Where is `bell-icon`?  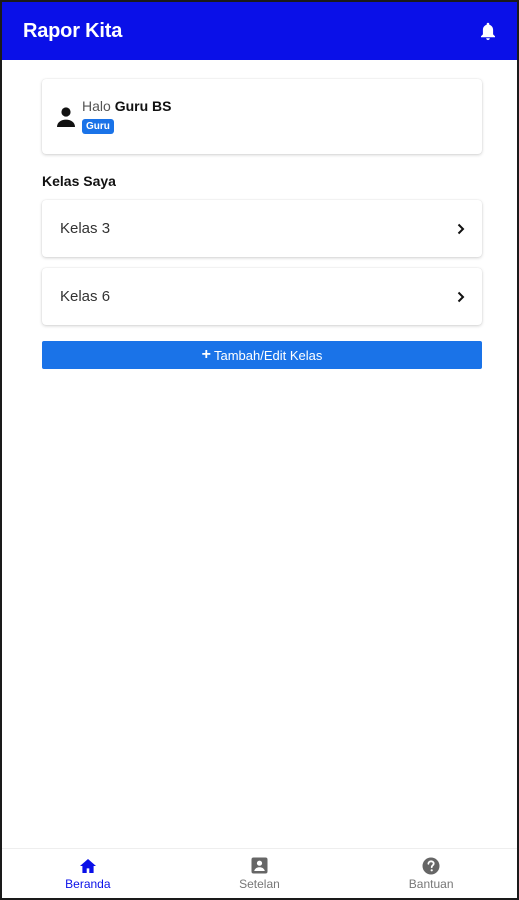
bell-icon is located at coordinates (488, 31).